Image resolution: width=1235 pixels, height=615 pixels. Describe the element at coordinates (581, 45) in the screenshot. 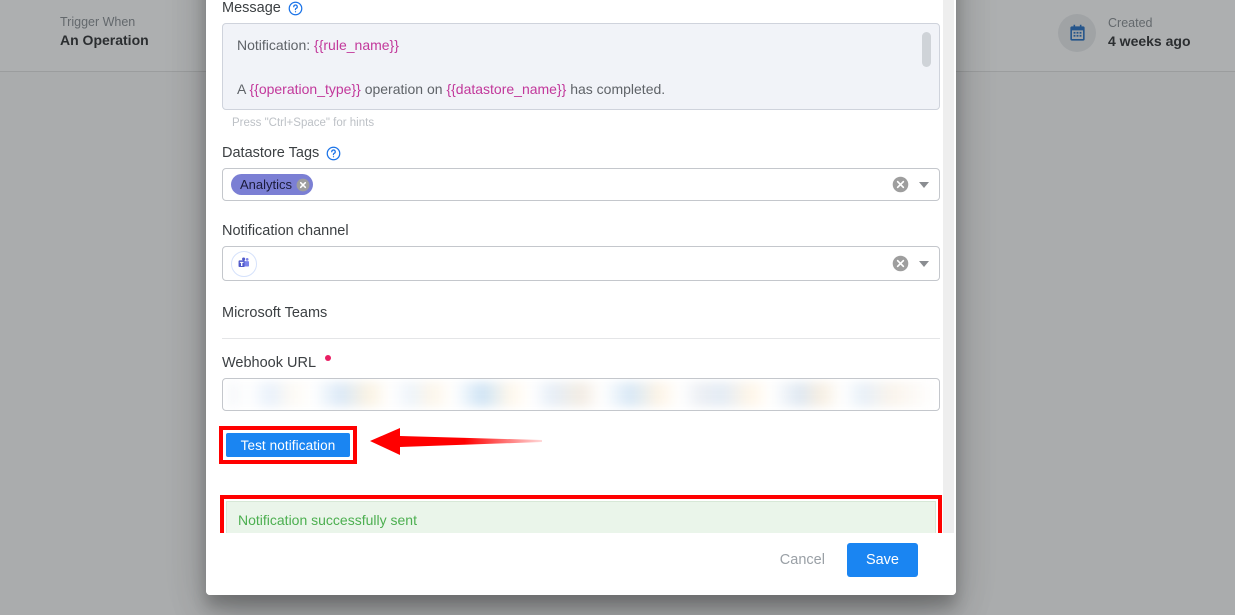

I see `message-line-1: Notification: {{rule_name}}` at that location.